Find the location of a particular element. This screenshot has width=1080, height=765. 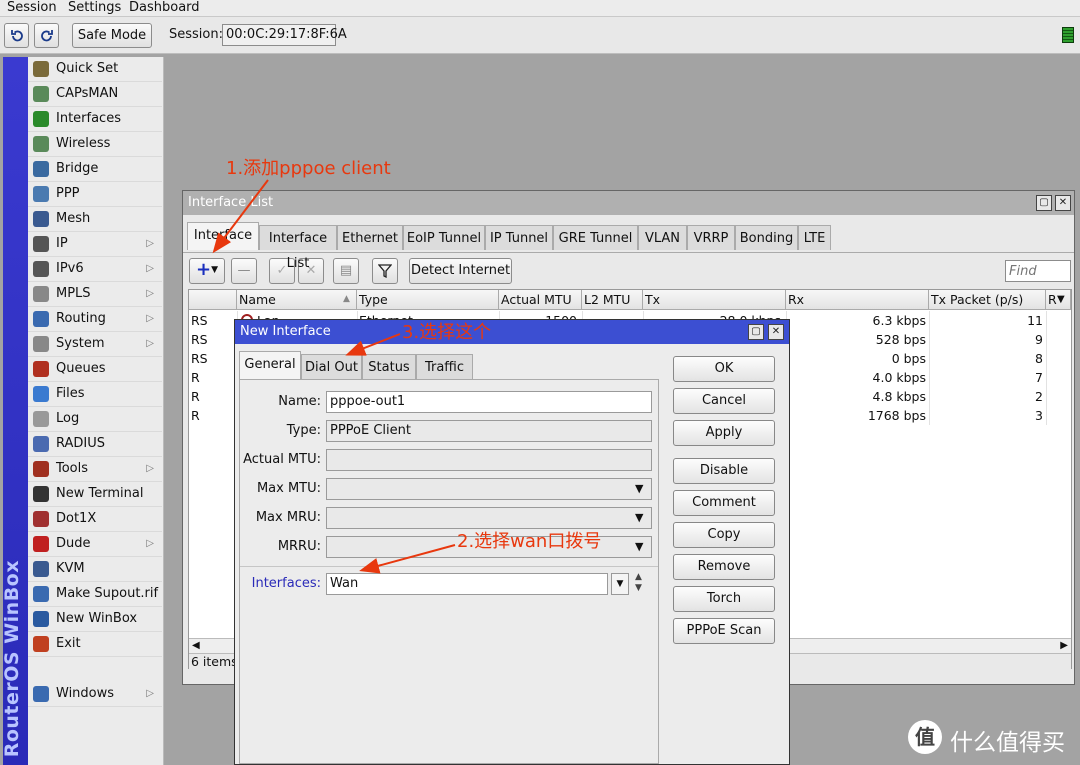

arrow-add is located at coordinates (240, 216).